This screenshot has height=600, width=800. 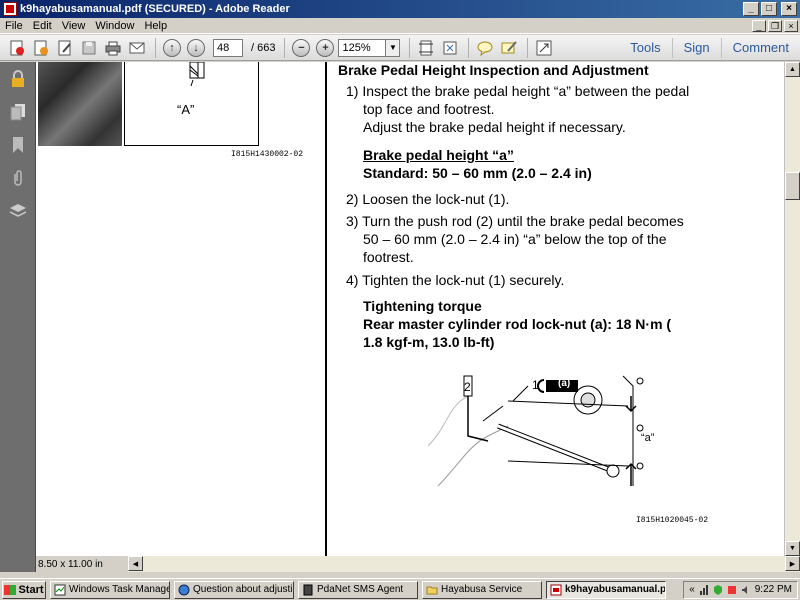 I want to click on page-total: / 663, so click(x=263, y=47).